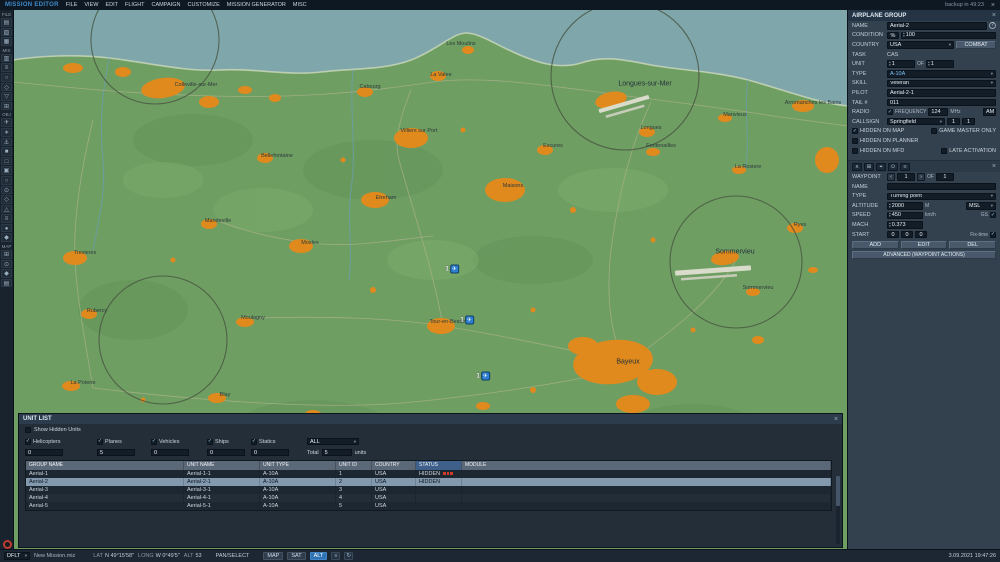 This screenshot has height=562, width=1000. I want to click on map-layers-icon: ⊞, so click(6, 254).